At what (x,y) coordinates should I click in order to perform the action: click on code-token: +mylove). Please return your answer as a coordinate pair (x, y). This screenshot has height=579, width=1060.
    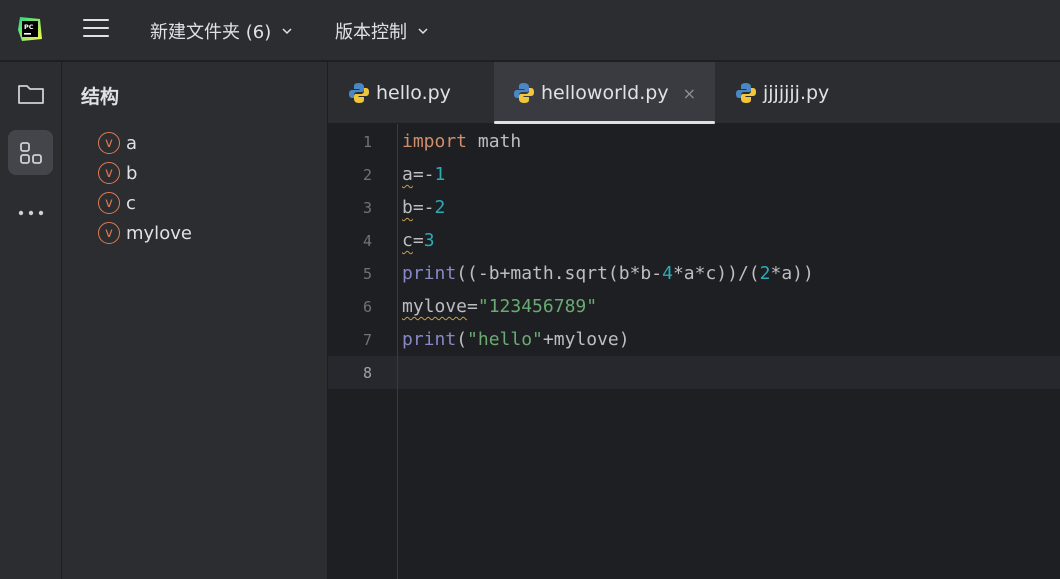
    Looking at the image, I should click on (586, 339).